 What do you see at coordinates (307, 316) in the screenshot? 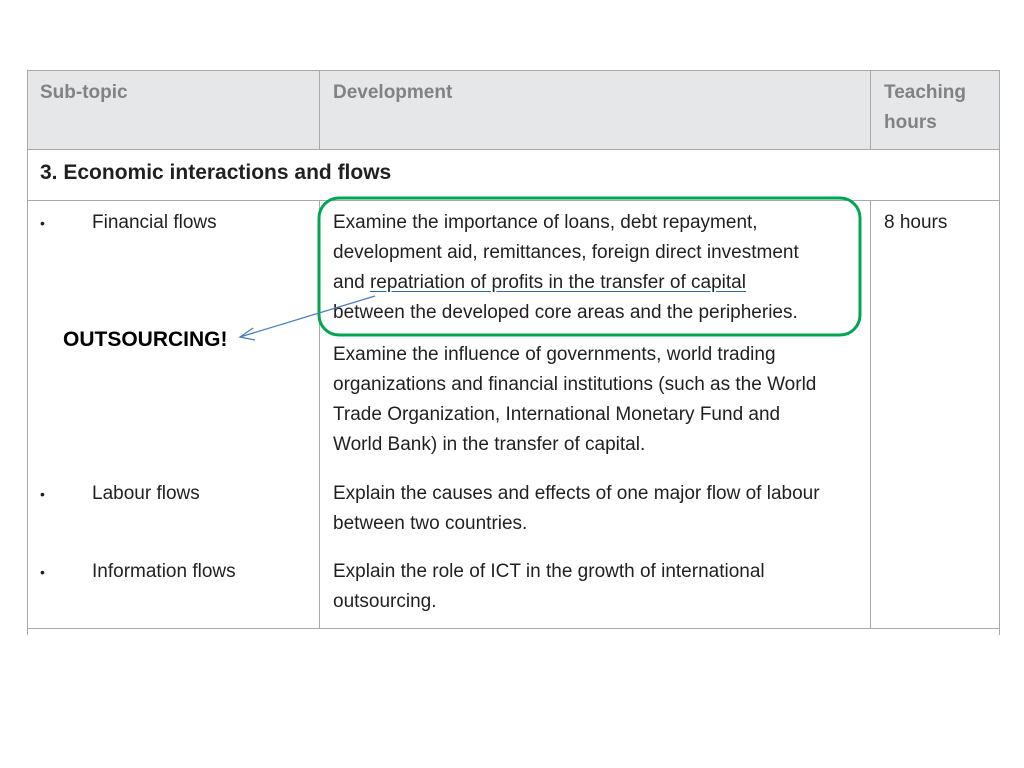
I see `arrow-line` at bounding box center [307, 316].